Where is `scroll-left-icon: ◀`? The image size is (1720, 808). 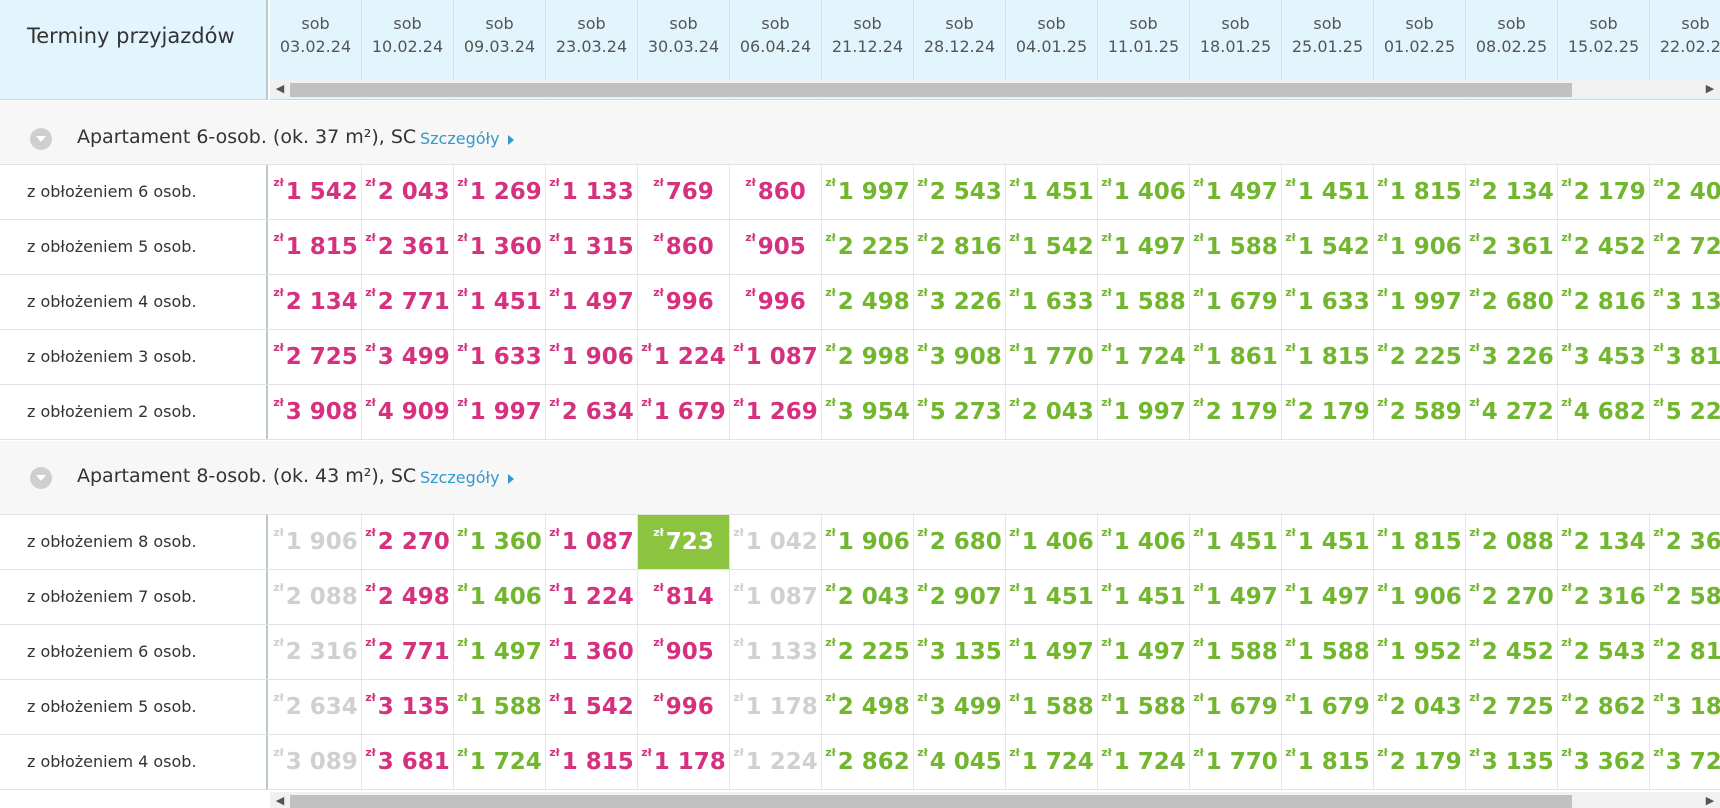
scroll-left-icon: ◀ is located at coordinates (280, 89).